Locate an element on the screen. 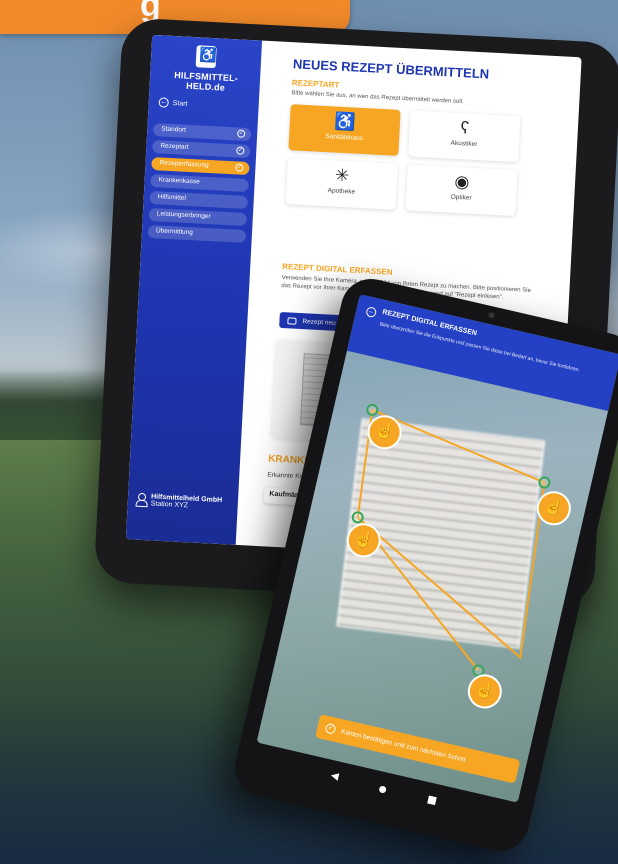  sidebar-item-label: Krankenkasse is located at coordinates (179, 181).